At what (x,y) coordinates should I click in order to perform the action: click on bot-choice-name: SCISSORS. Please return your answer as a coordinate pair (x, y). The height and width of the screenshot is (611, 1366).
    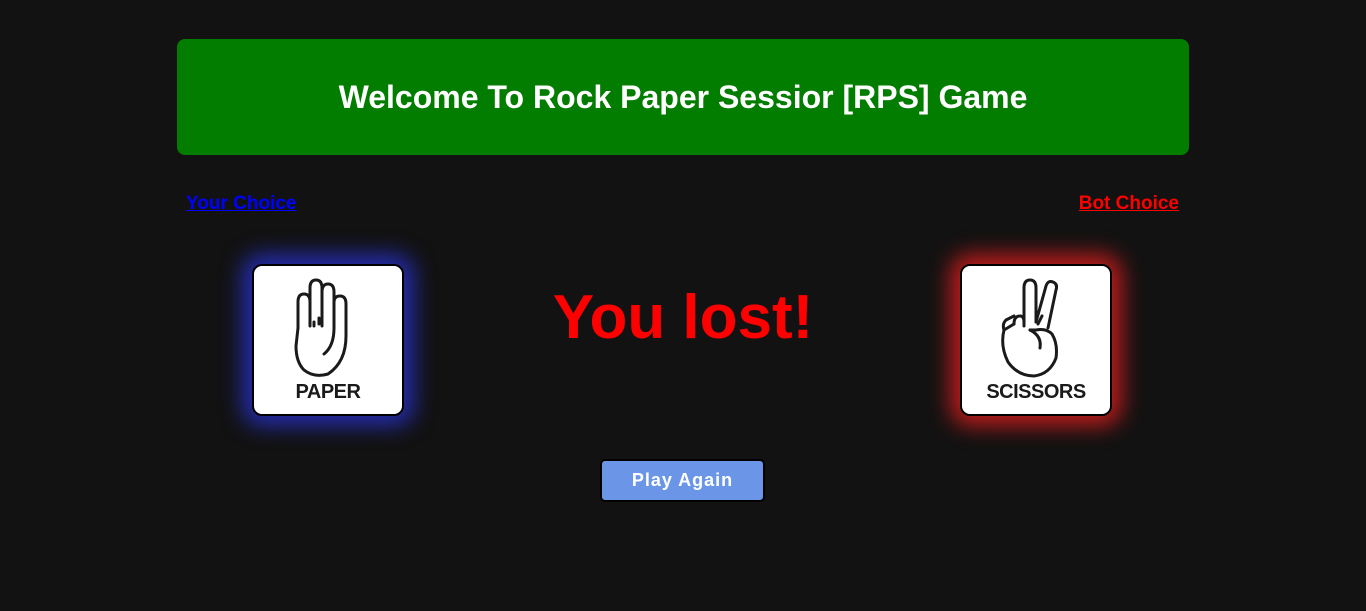
    Looking at the image, I should click on (1036, 392).